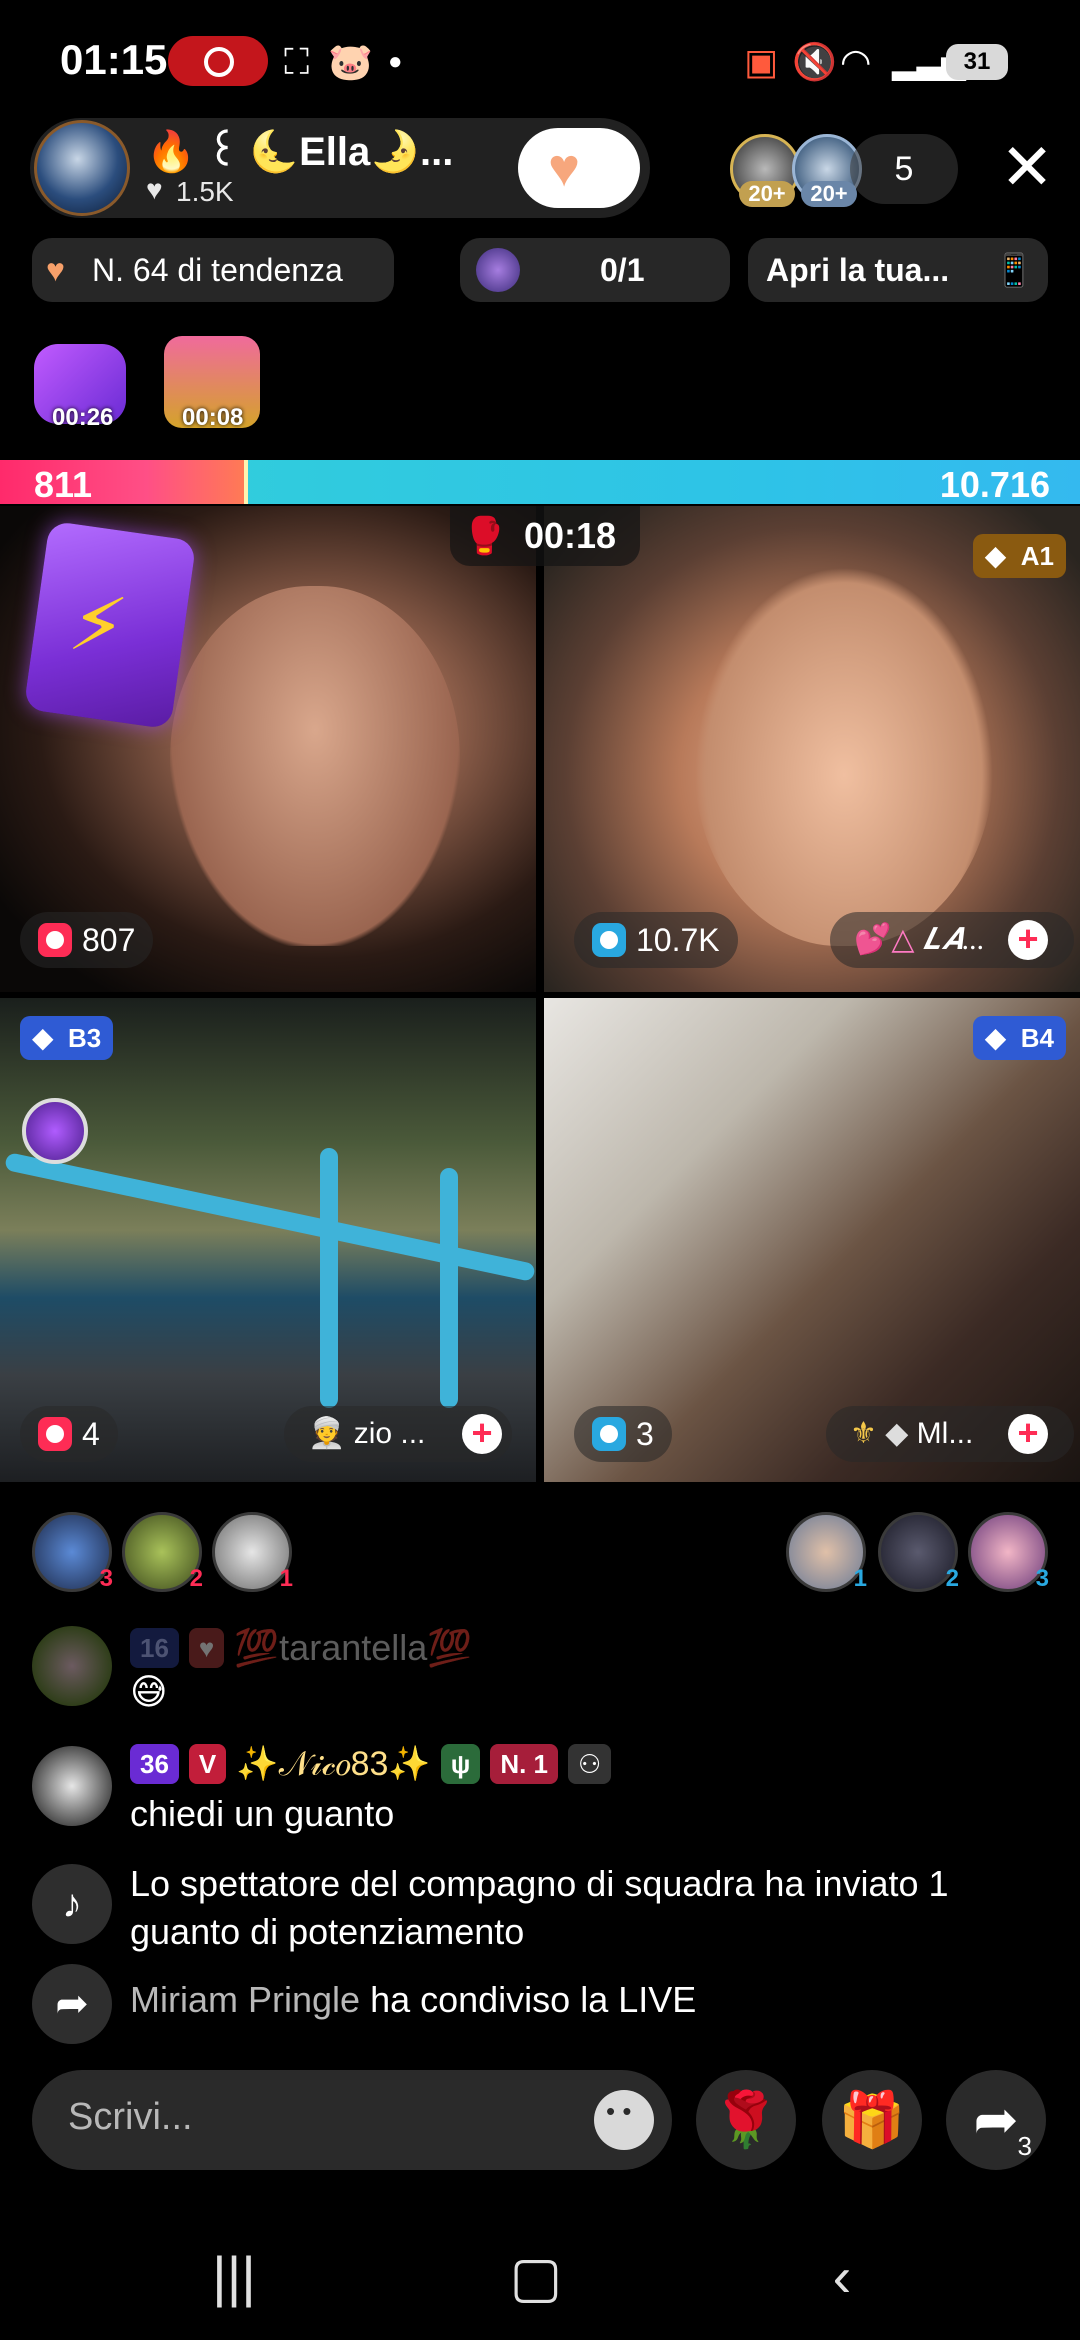 The width and height of the screenshot is (1080, 2340). What do you see at coordinates (80, 386) in the screenshot?
I see `boost-timer: 00:26` at bounding box center [80, 386].